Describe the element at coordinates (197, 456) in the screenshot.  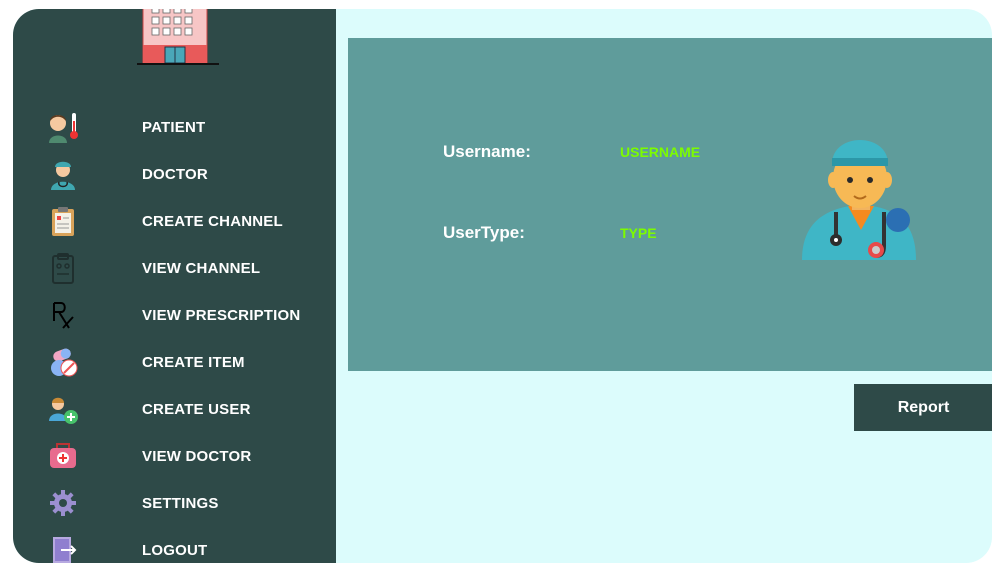
I see `sidebar-item-label: VIEW DOCTOR` at that location.